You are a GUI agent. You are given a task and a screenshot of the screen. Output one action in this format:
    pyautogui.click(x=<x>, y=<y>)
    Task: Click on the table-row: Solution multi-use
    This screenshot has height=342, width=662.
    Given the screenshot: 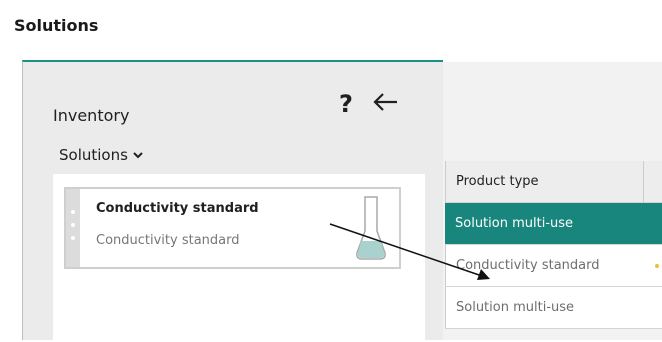 What is the action you would take?
    pyautogui.click(x=553, y=308)
    